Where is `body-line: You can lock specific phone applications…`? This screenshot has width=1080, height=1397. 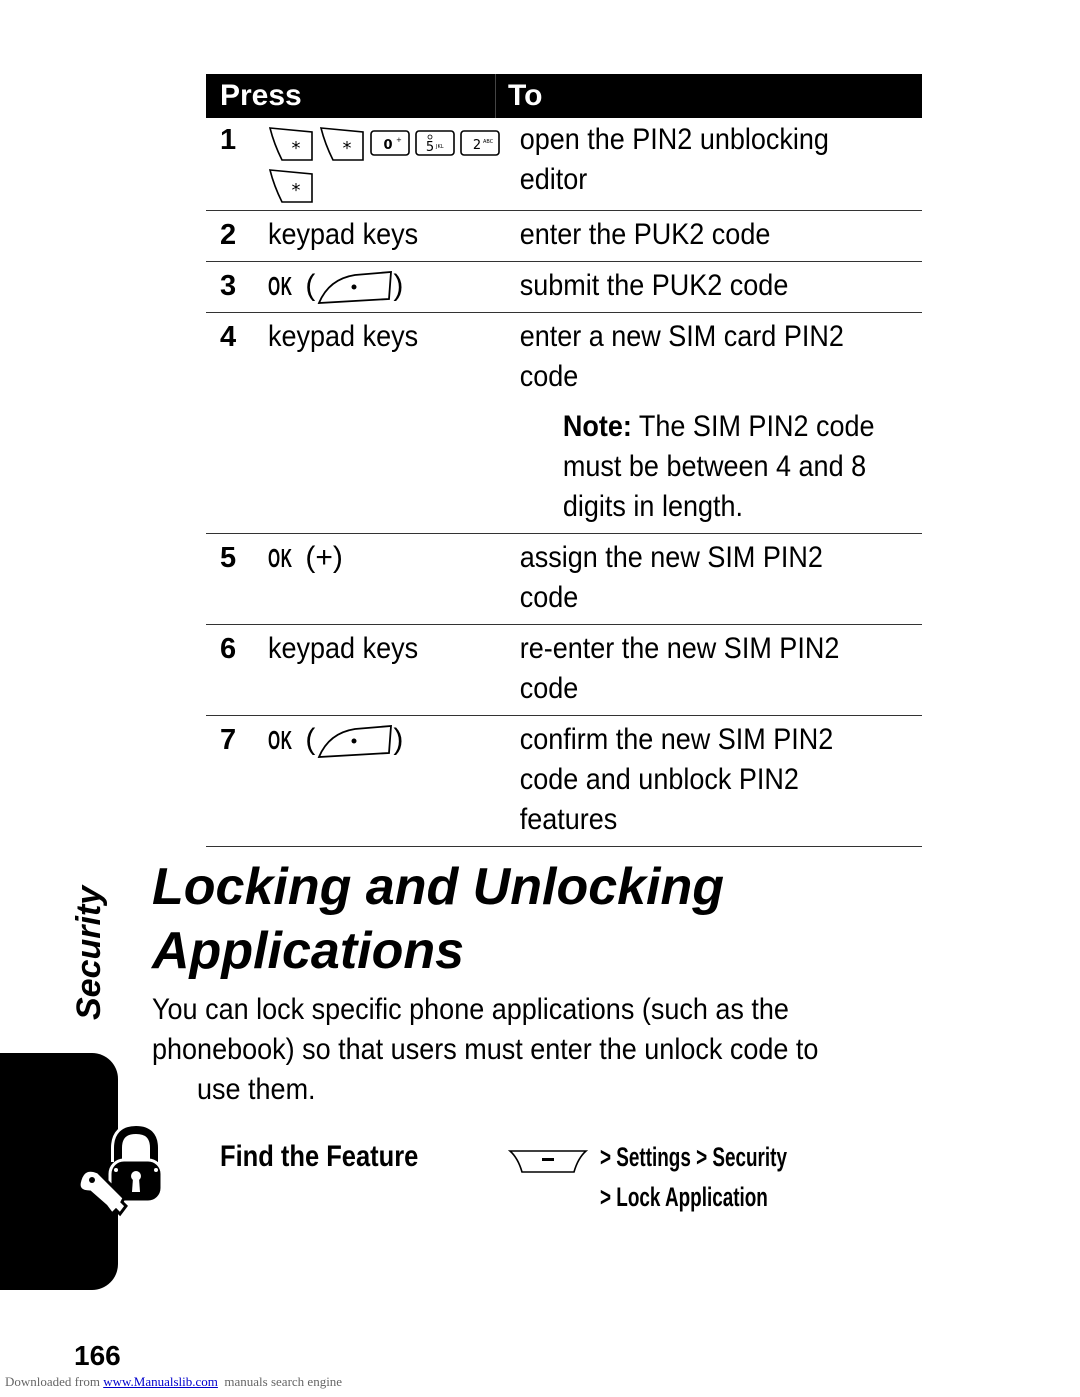
body-line: You can lock specific phone applications… is located at coordinates (470, 1009).